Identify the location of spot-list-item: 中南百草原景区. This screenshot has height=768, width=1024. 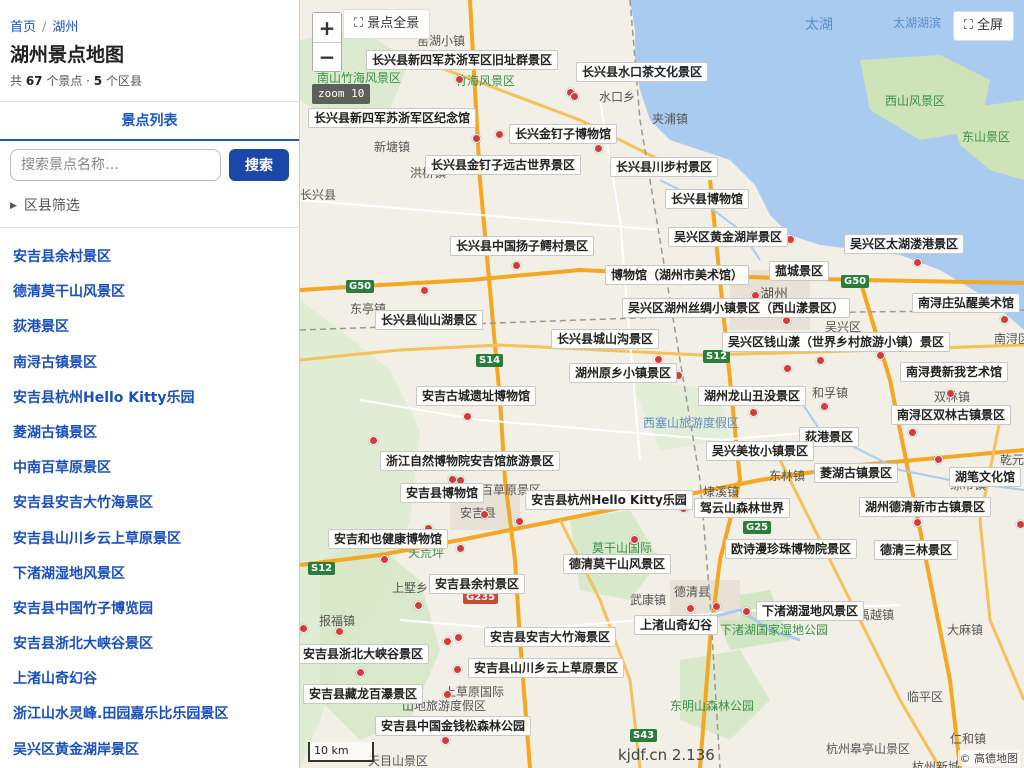
(149, 468).